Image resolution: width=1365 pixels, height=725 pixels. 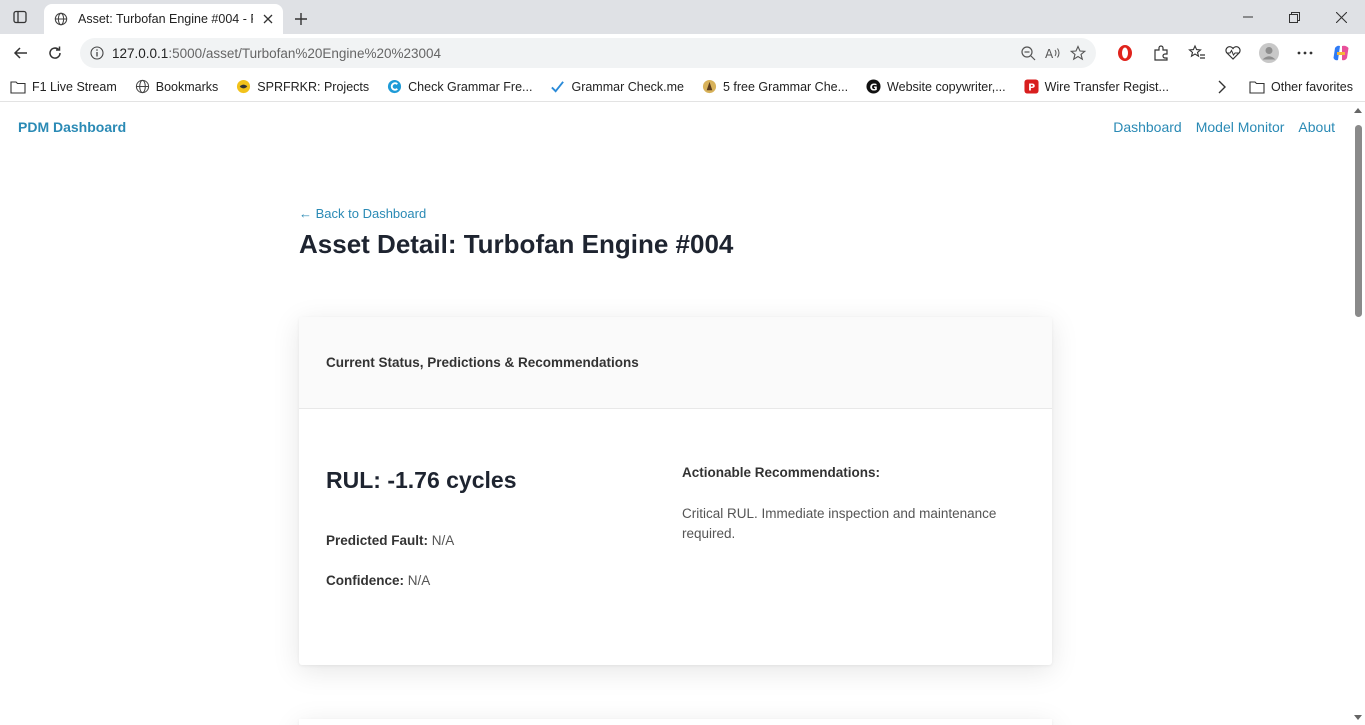 I want to click on copilot-icon, so click(x=1341, y=53).